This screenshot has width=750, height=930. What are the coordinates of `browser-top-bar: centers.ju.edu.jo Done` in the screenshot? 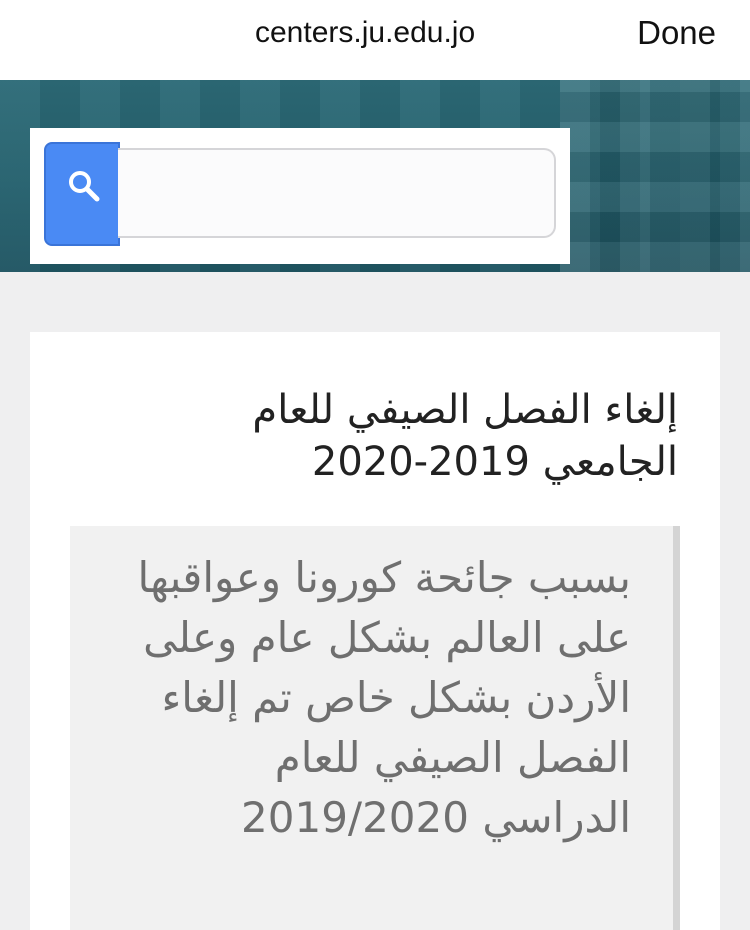 It's located at (375, 40).